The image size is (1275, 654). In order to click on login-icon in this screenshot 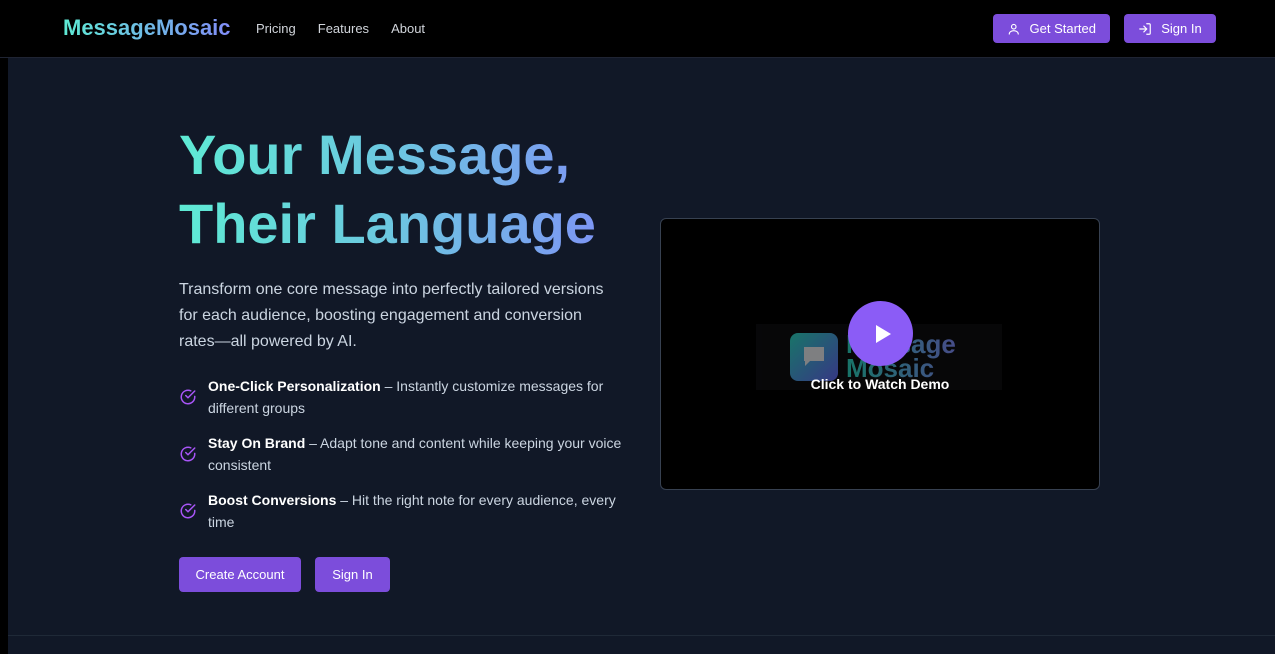, I will do `click(1145, 28)`.